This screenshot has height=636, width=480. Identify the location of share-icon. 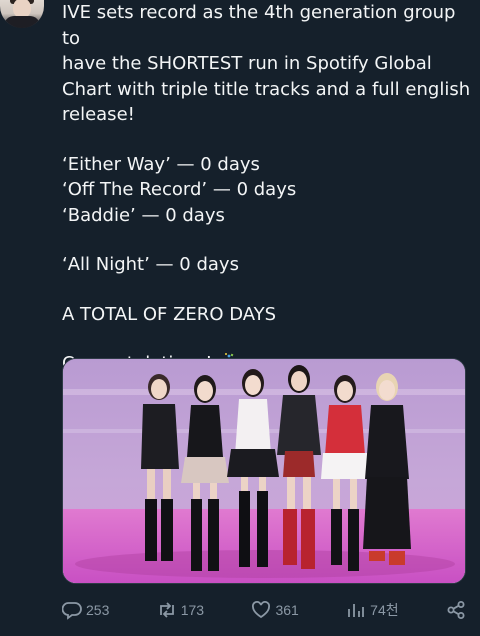
(456, 610).